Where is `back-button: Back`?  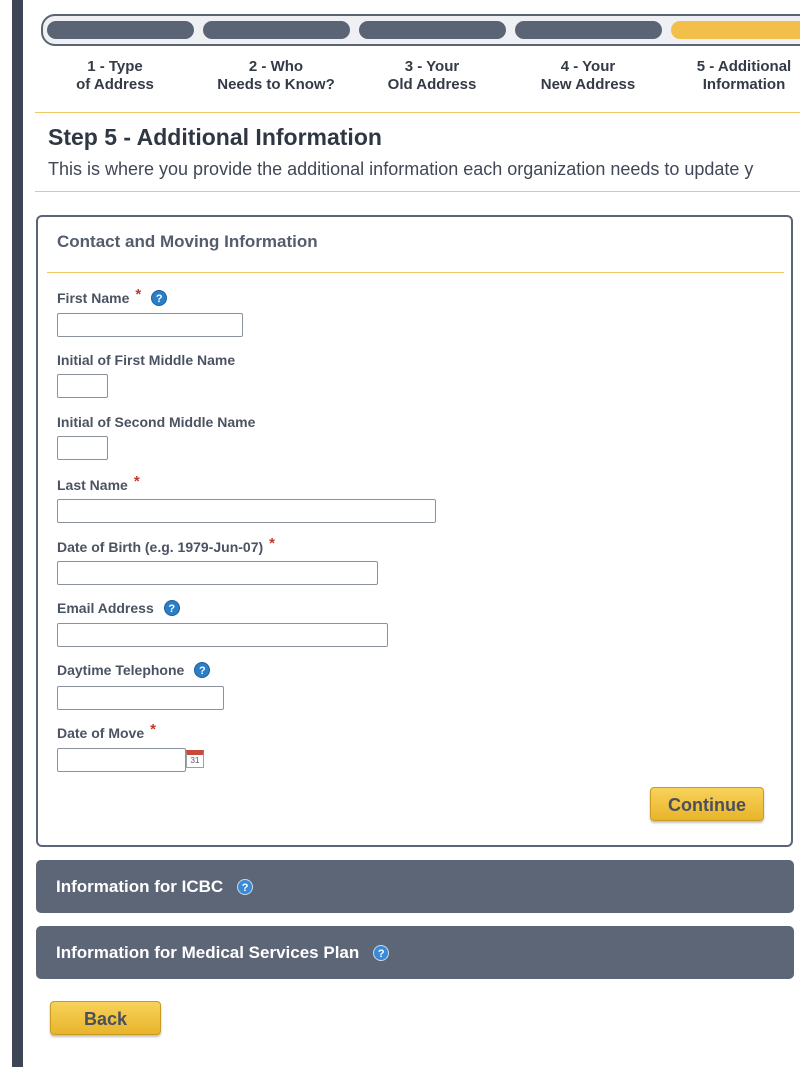
back-button: Back is located at coordinates (105, 1018).